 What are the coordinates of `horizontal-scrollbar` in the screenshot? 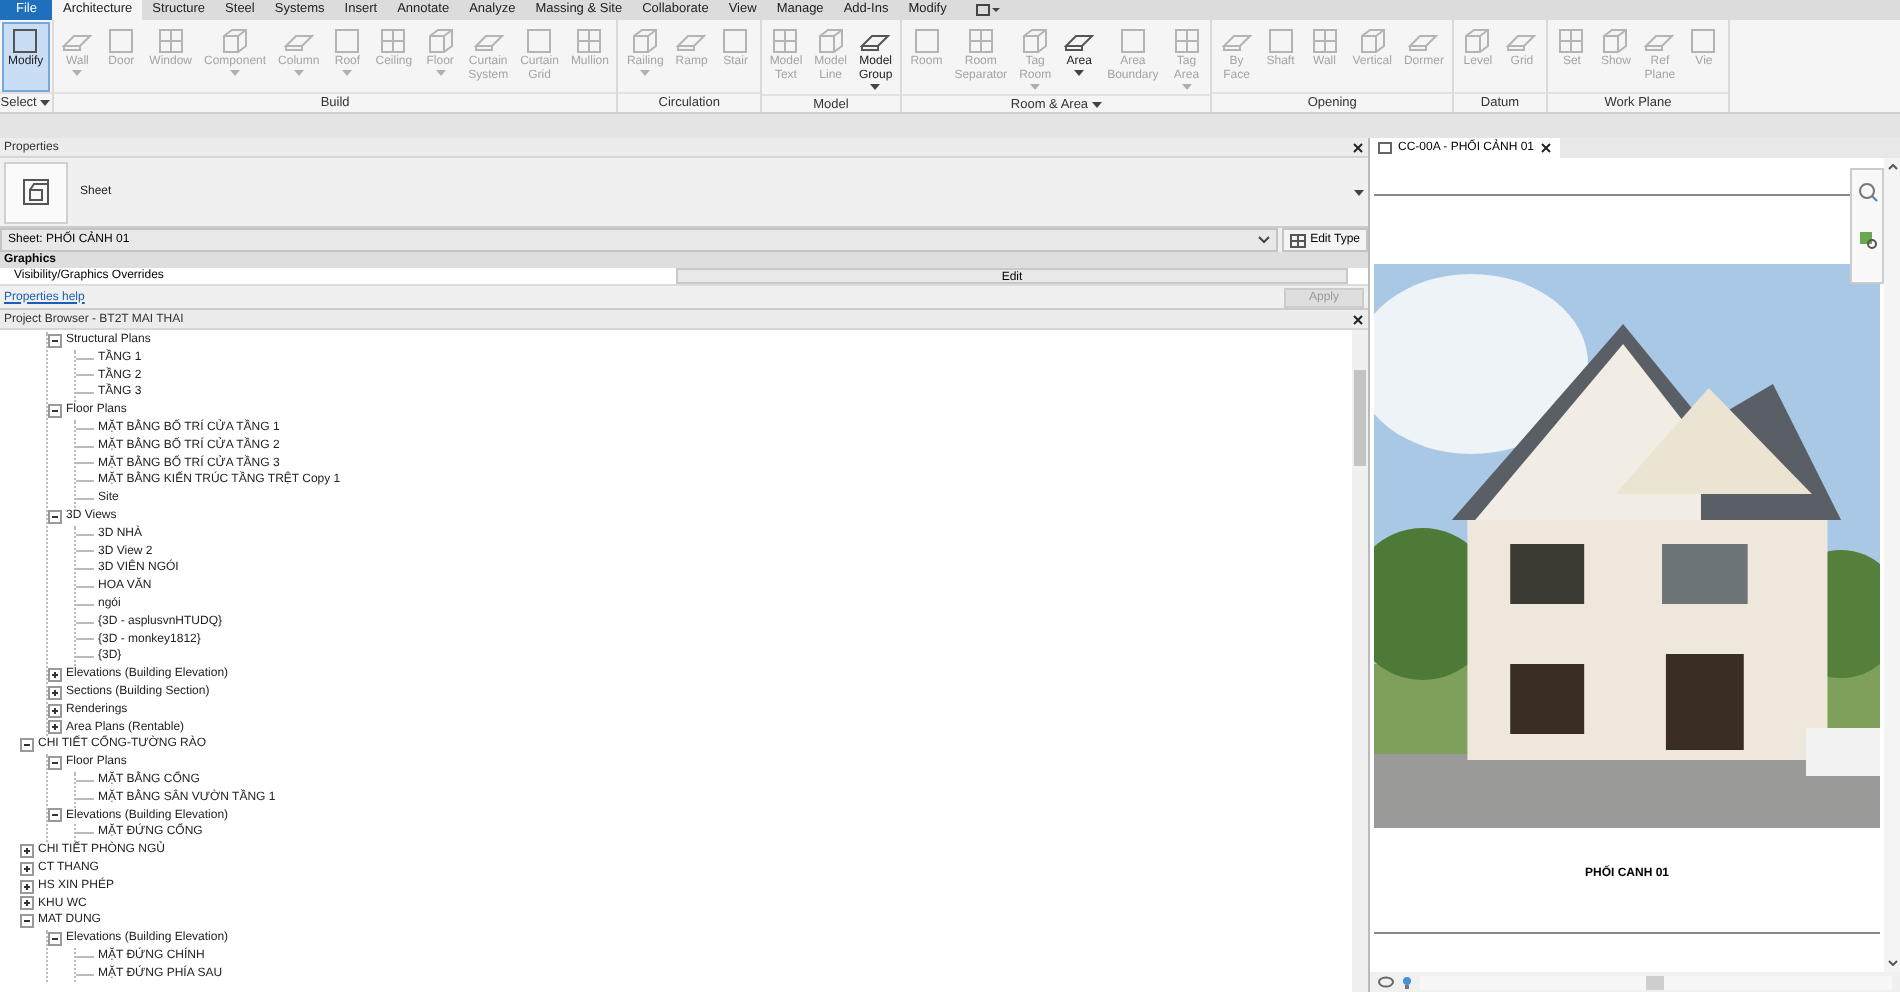 It's located at (1656, 982).